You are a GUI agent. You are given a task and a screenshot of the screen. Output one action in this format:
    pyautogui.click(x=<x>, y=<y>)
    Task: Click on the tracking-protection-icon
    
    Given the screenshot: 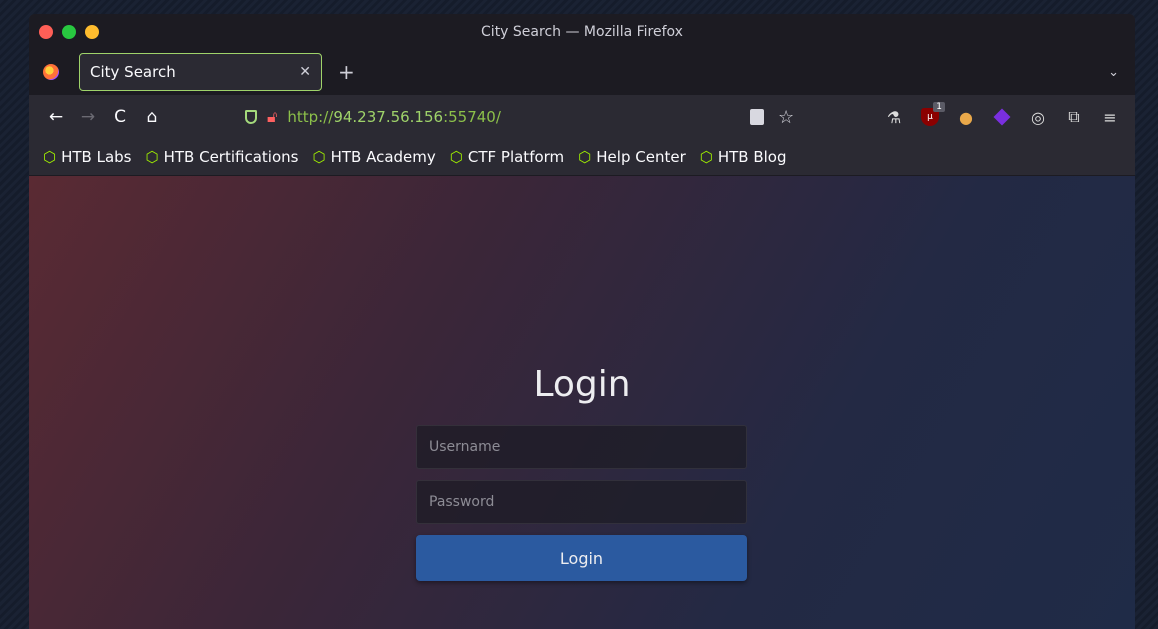 What is the action you would take?
    pyautogui.click(x=251, y=117)
    